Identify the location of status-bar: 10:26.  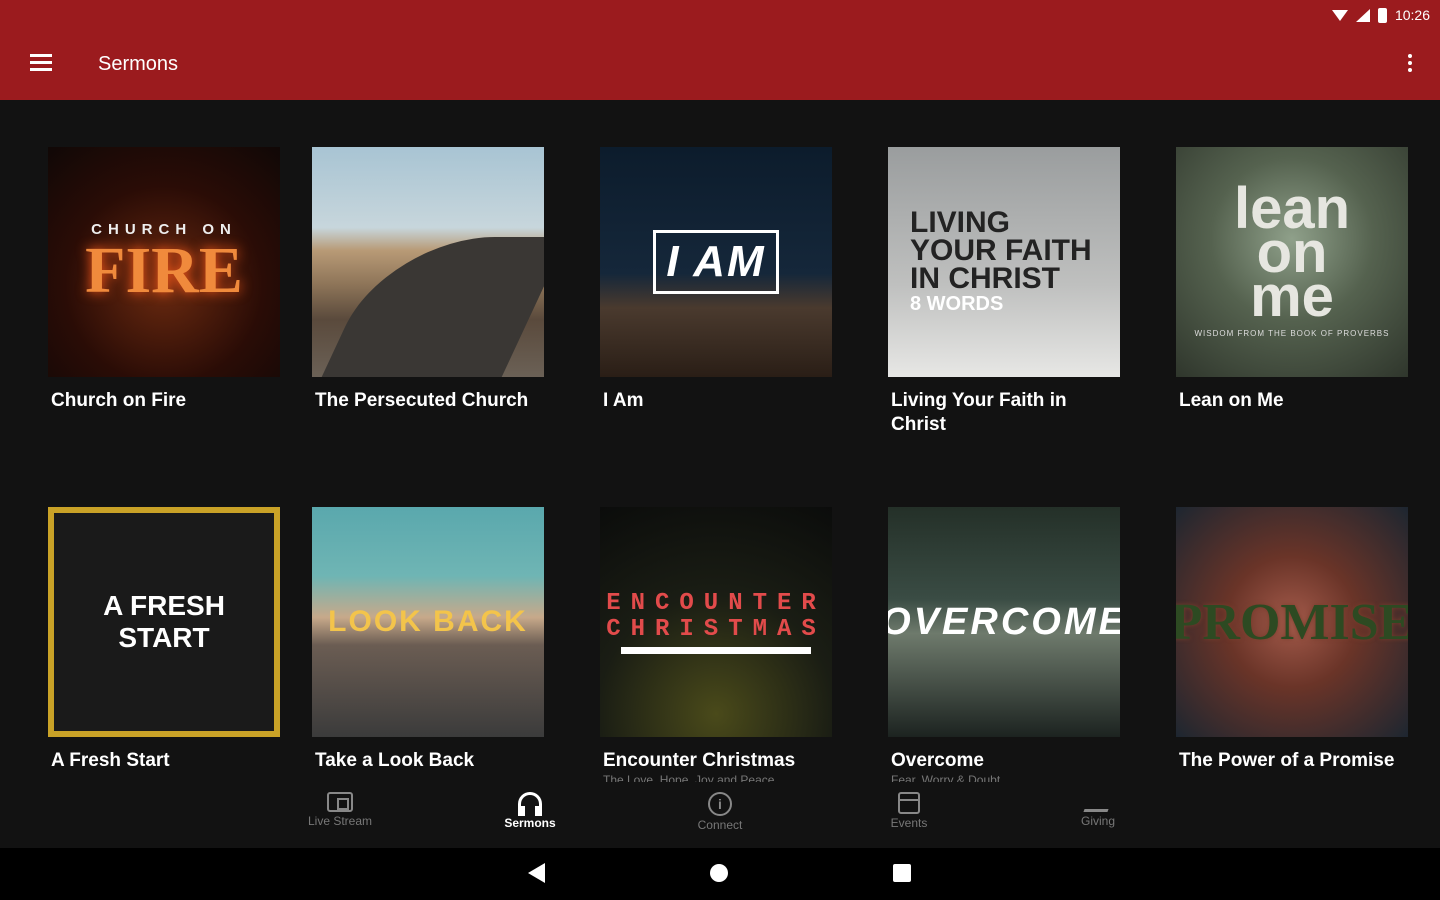
(1385, 15).